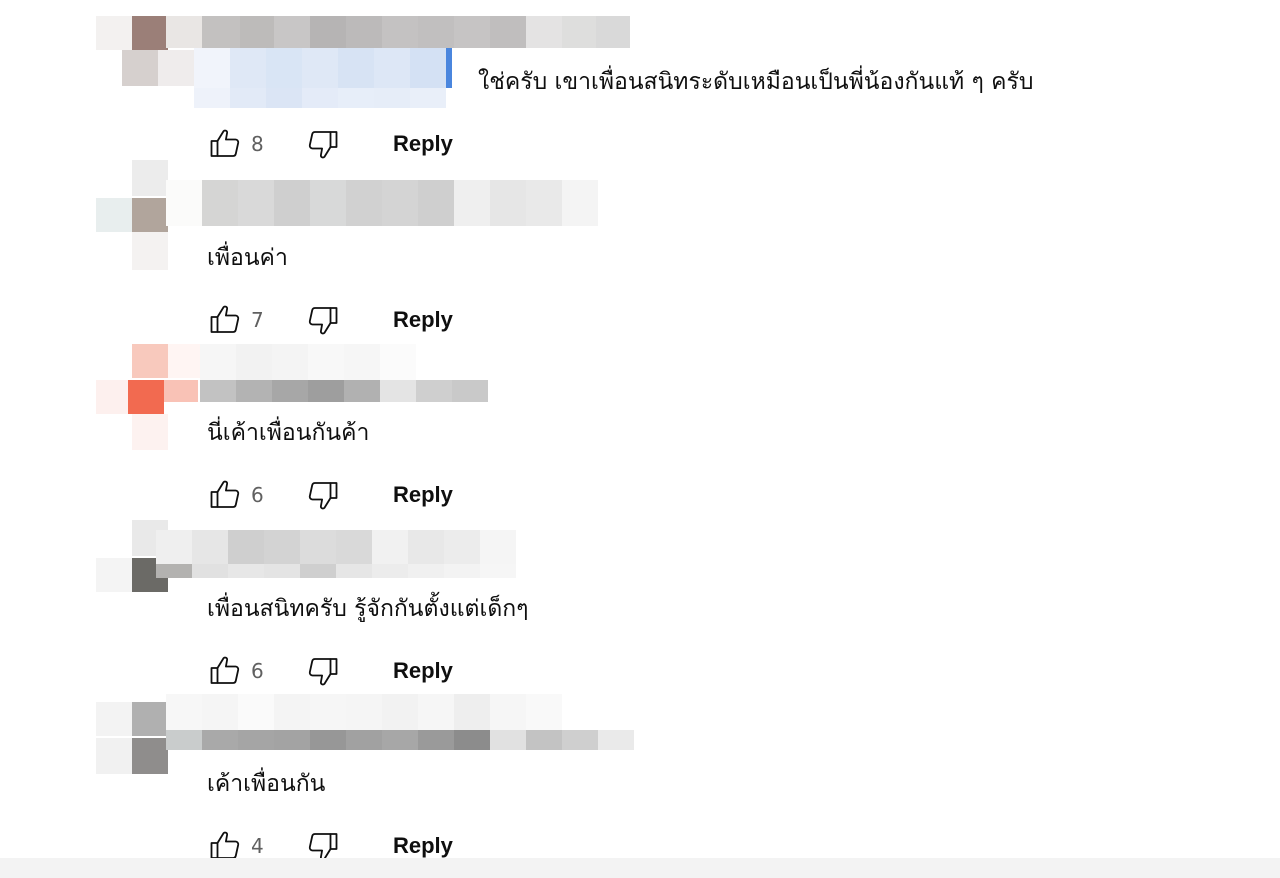 The image size is (1280, 878). I want to click on comment-text: นี่เค้าเพื่อนกันค้า, so click(288, 433).